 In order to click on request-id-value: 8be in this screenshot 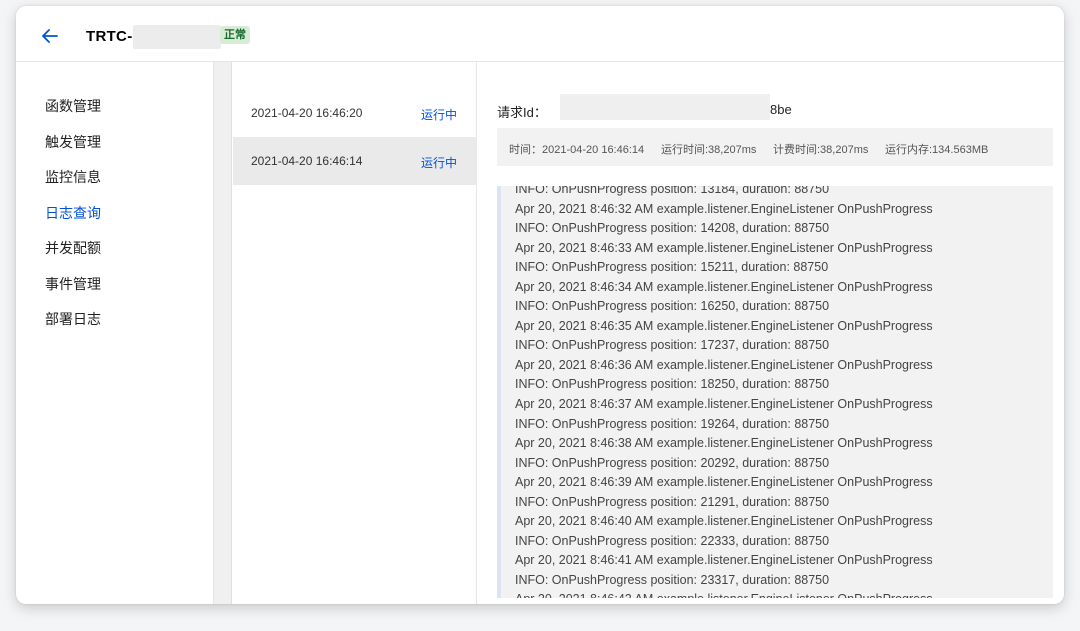, I will do `click(781, 109)`.